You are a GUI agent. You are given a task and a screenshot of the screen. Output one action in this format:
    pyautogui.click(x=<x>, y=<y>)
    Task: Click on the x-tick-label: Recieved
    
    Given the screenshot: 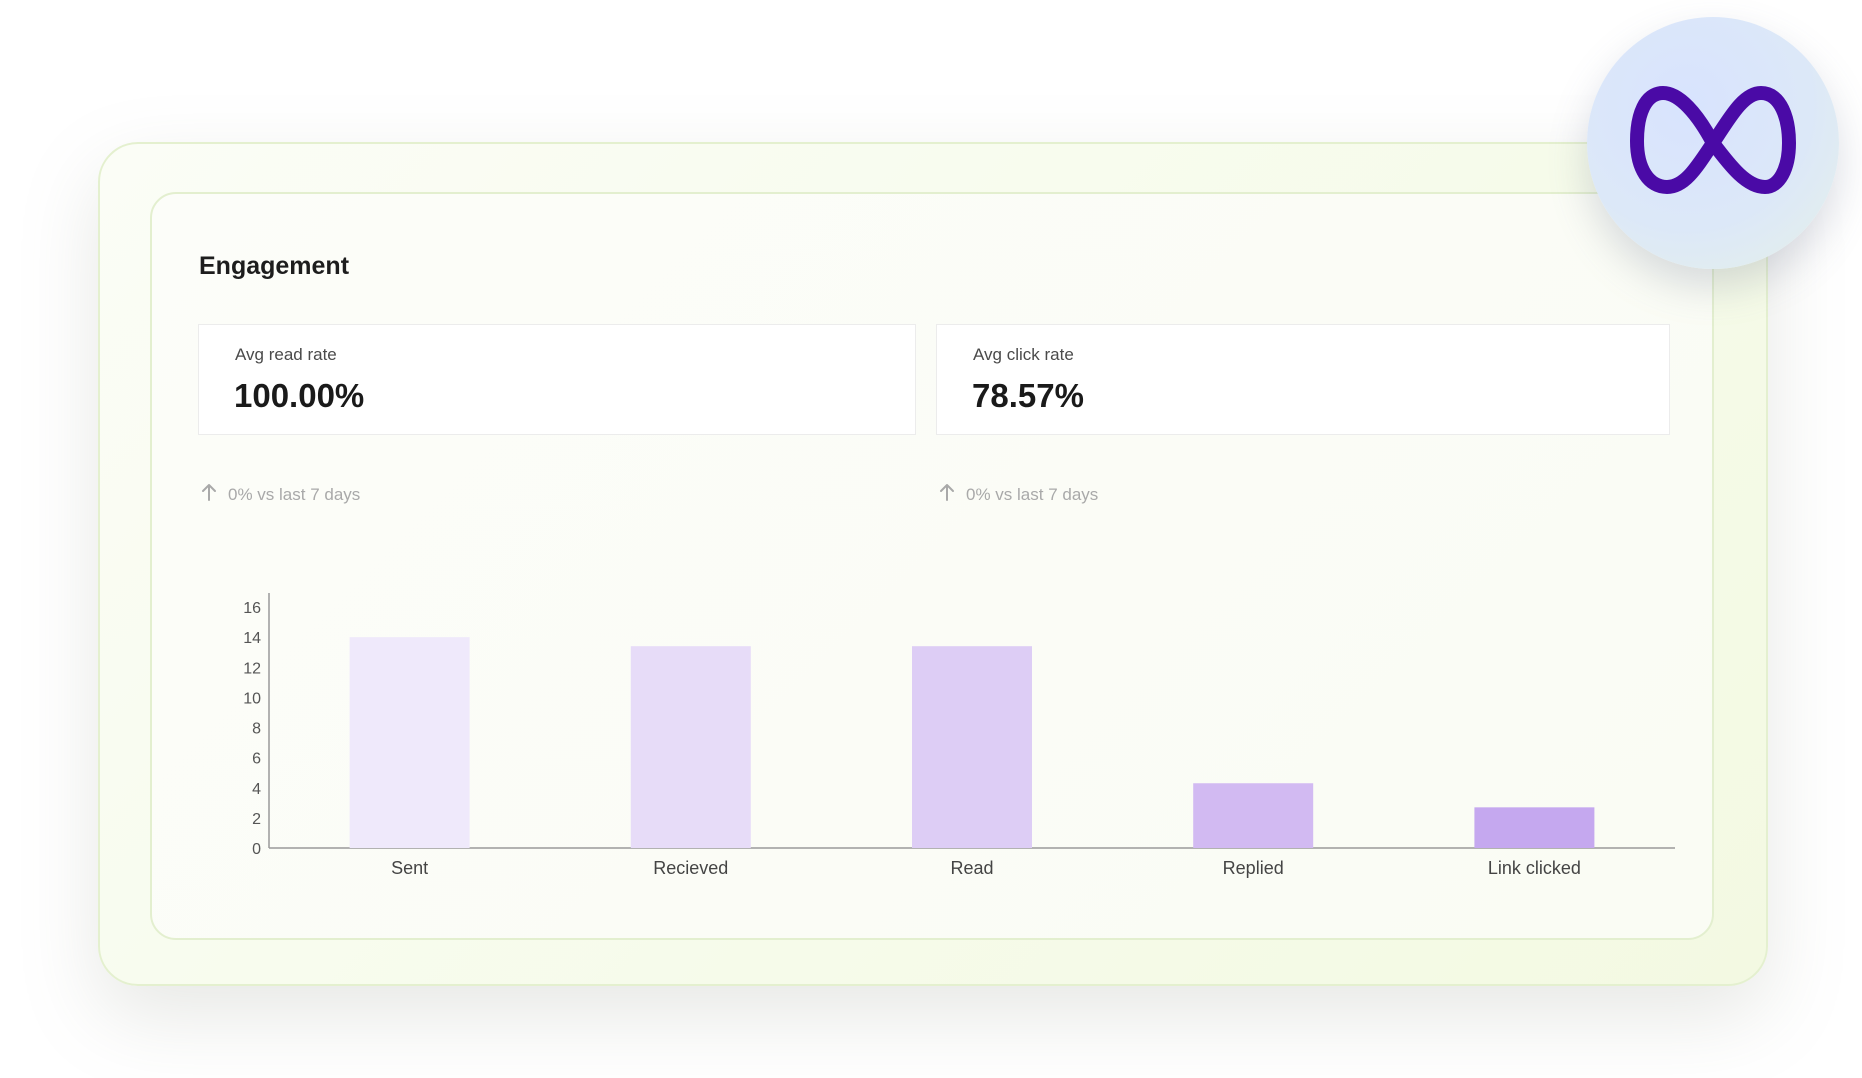 What is the action you would take?
    pyautogui.click(x=690, y=868)
    